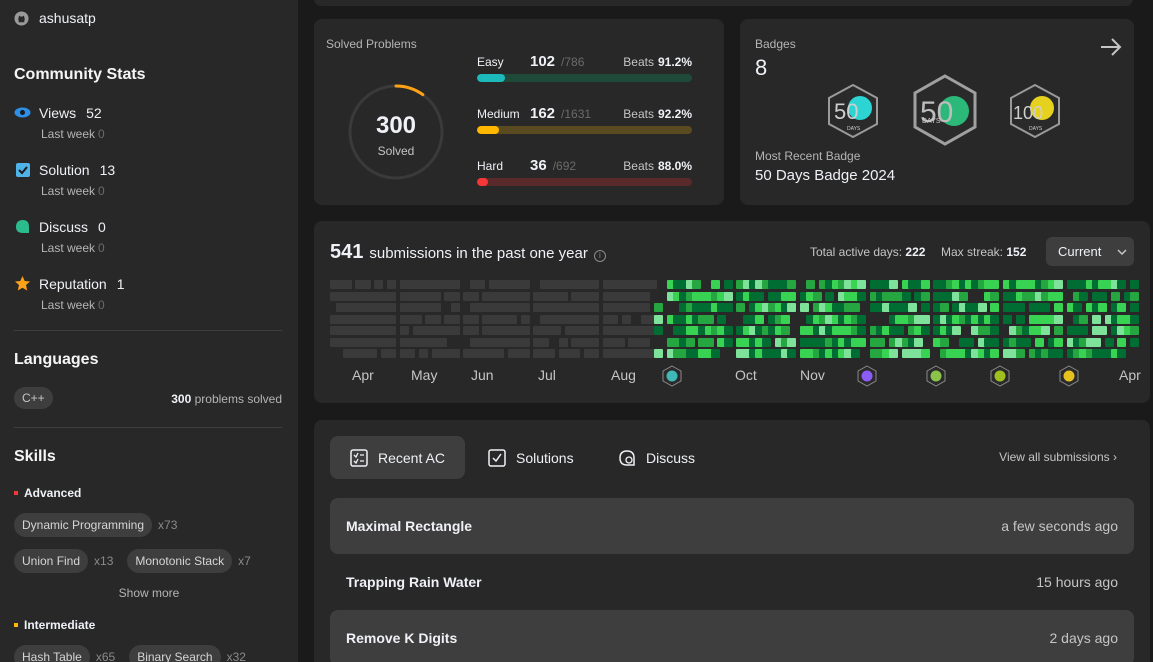 This screenshot has width=1153, height=662. Describe the element at coordinates (732, 526) in the screenshot. I see `submission-row: Maximal Rectangle a few seconds ago` at that location.